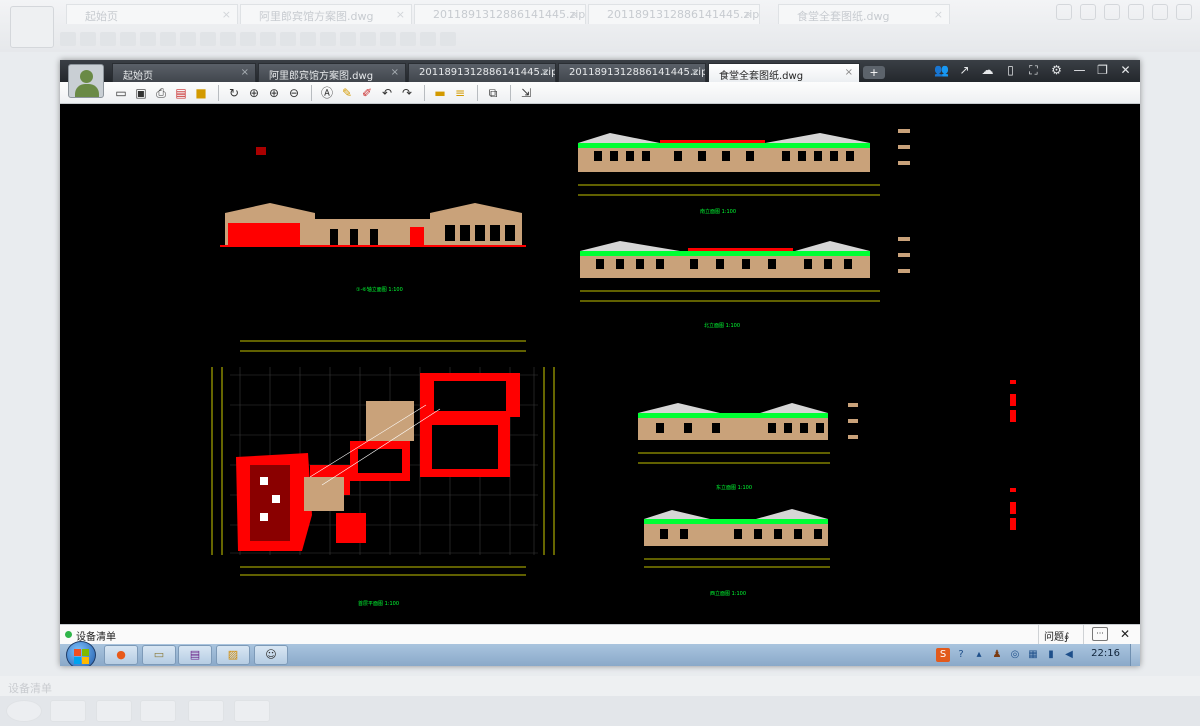  Describe the element at coordinates (1079, 70) in the screenshot. I see `minimize-button: —` at that location.